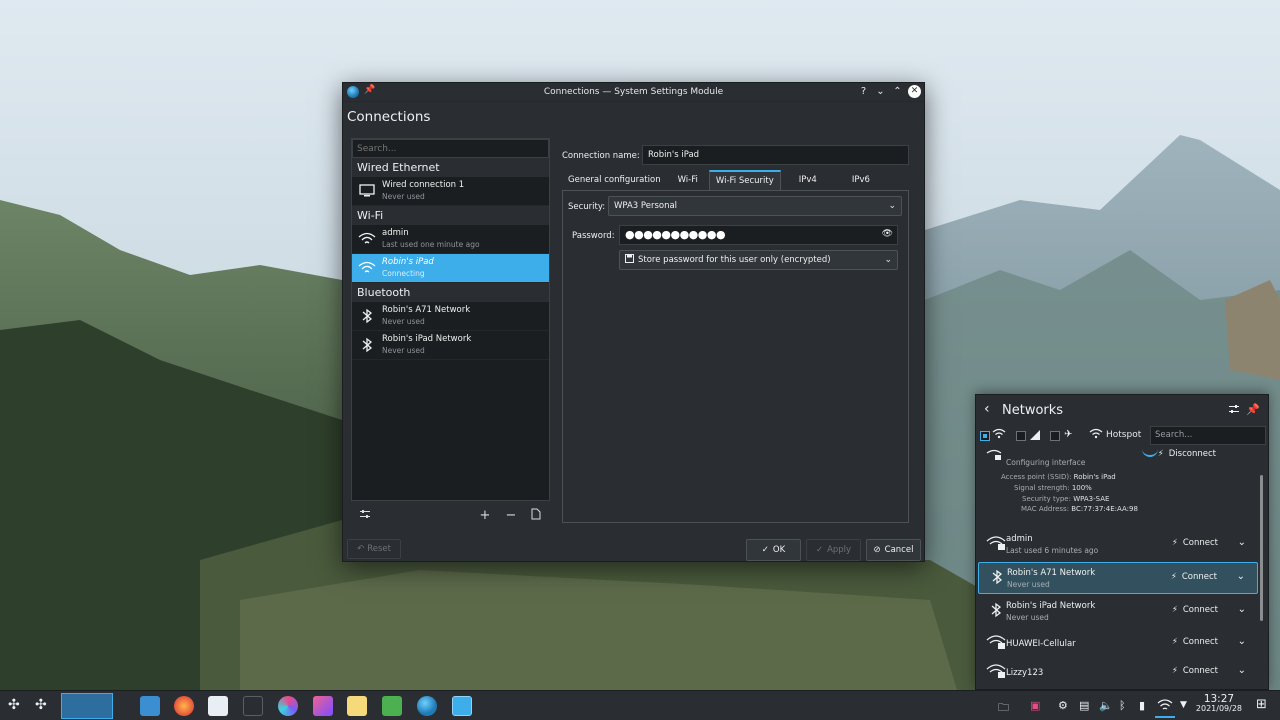 The width and height of the screenshot is (1280, 720). Describe the element at coordinates (1021, 436) in the screenshot. I see `mobile-broadband-checkbox` at that location.